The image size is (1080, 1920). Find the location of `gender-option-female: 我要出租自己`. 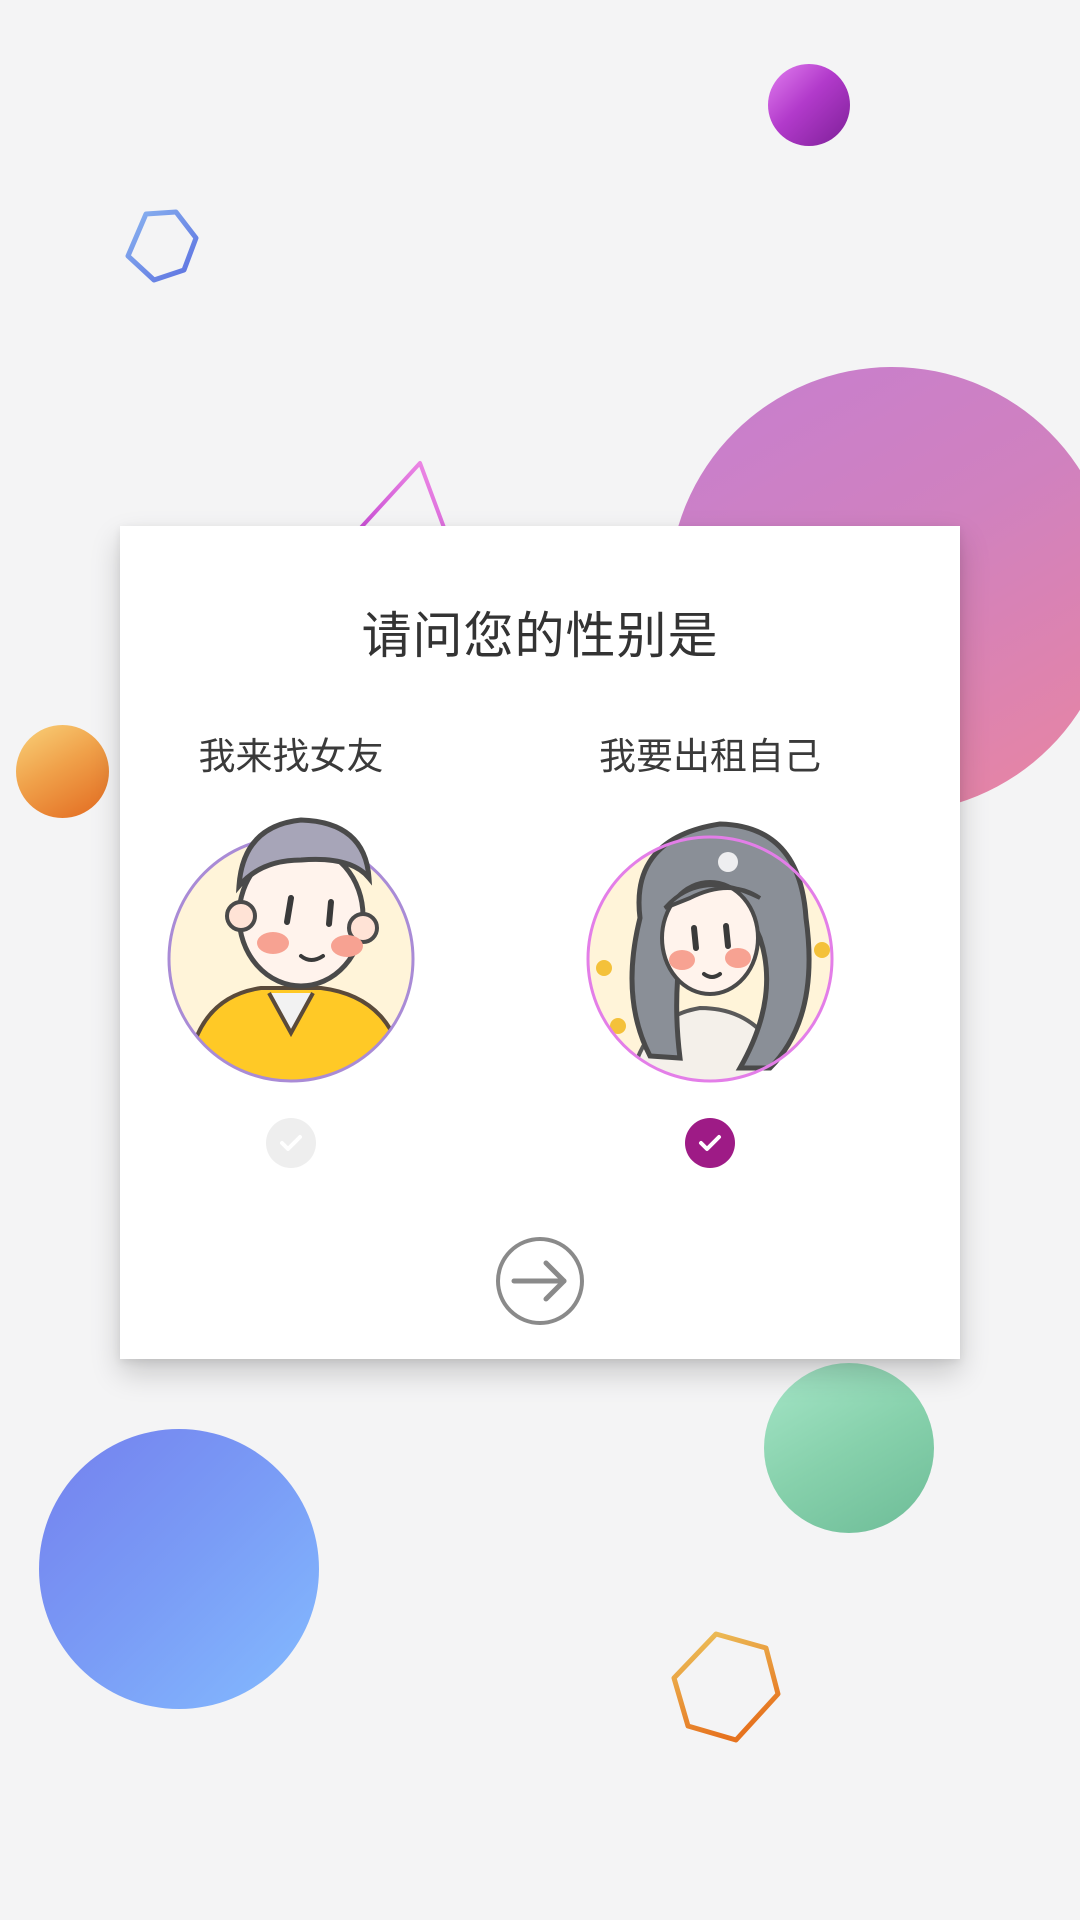

gender-option-female: 我要出租自己 is located at coordinates (710, 956).